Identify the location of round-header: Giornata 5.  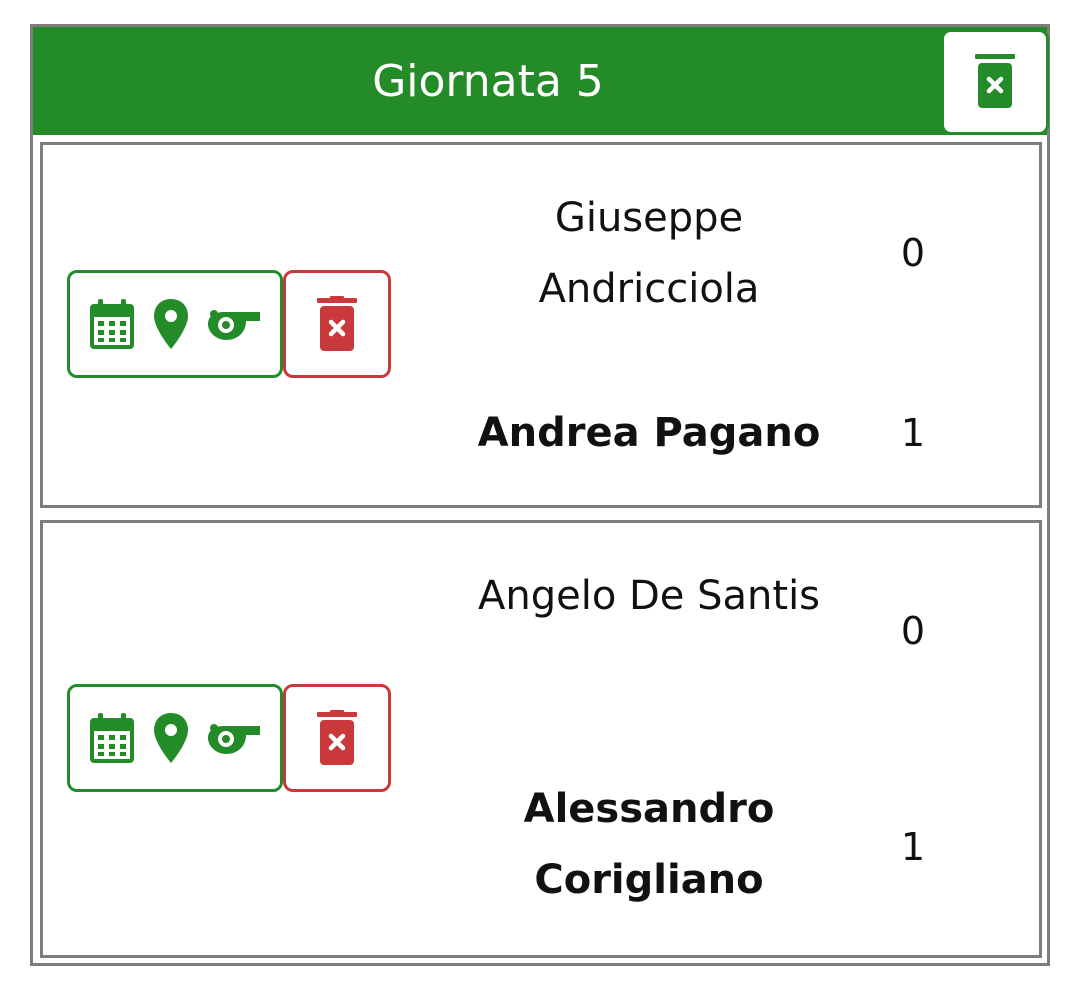
(540, 81).